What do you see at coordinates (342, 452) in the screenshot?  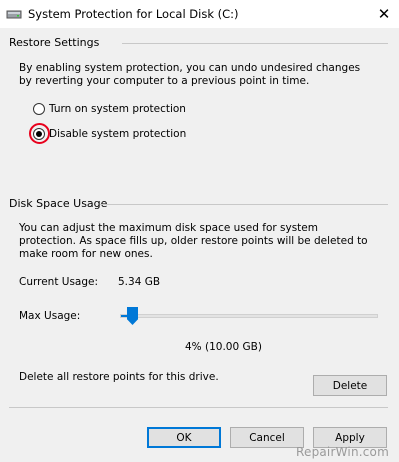 I see `watermark: RepairWin.com` at bounding box center [342, 452].